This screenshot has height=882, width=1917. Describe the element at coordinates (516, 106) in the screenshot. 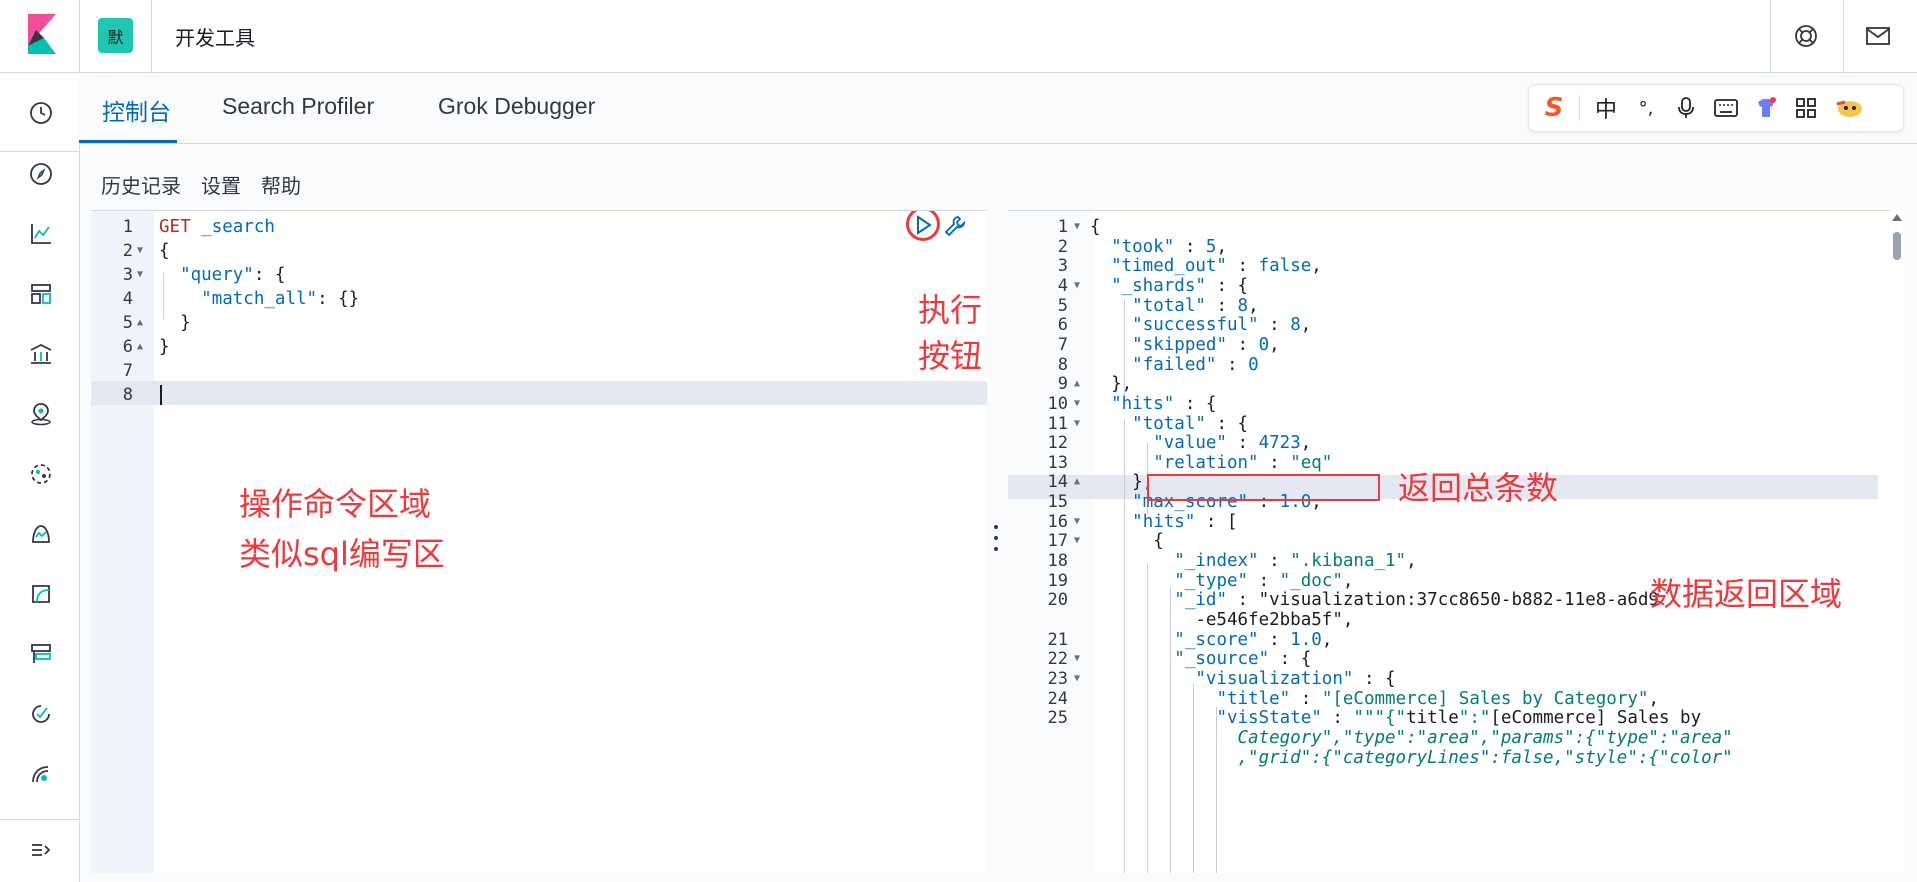

I see `tab-grok-debugger: Grok Debugger` at that location.